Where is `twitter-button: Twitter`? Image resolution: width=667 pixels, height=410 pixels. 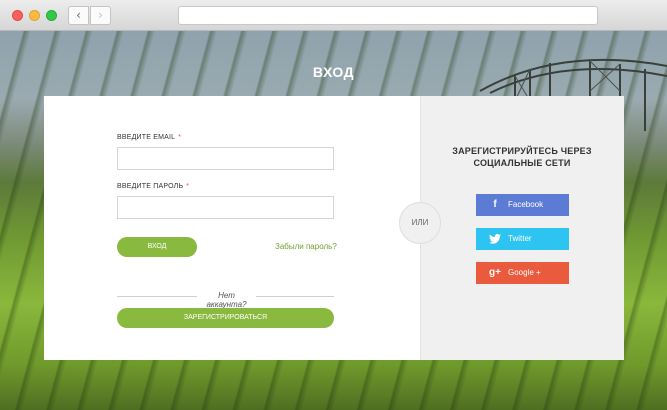 twitter-button: Twitter is located at coordinates (522, 239).